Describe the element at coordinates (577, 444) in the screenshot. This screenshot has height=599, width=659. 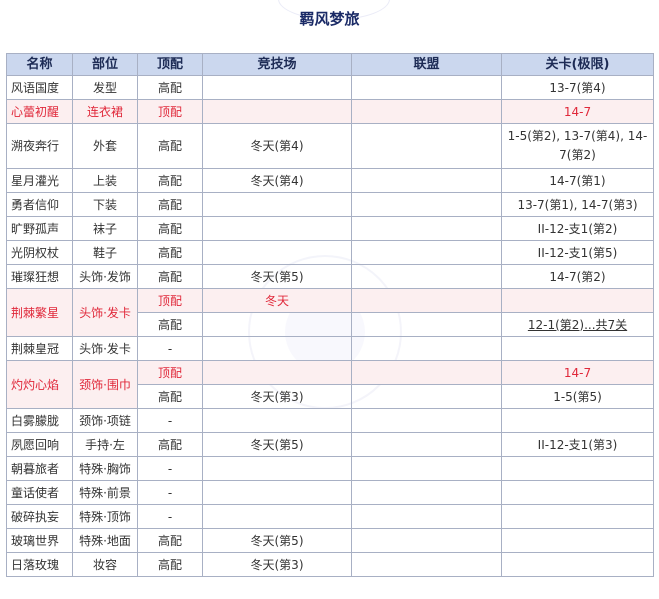
I see `cell-stage: II-12-支1(第3)` at that location.